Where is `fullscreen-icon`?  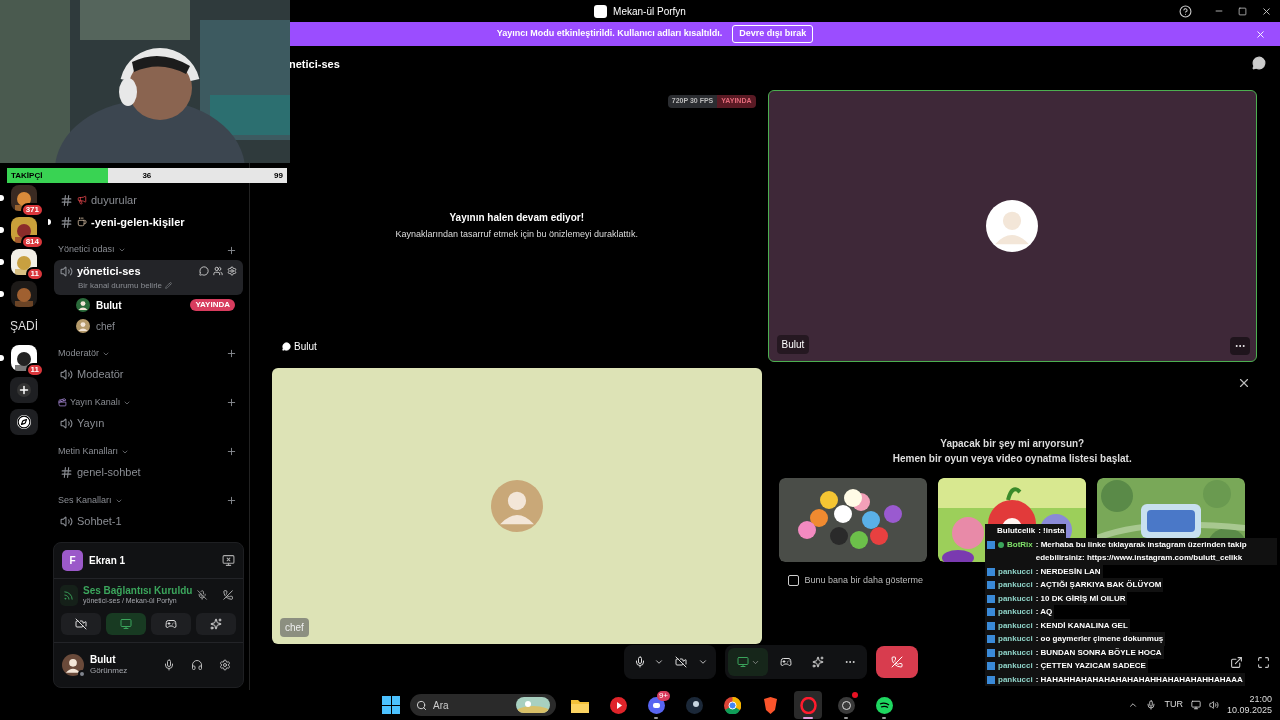 fullscreen-icon is located at coordinates (1263, 662).